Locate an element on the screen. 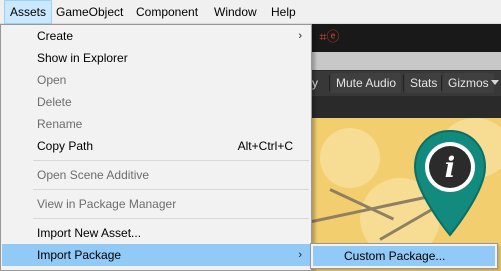 Image resolution: width=501 pixels, height=271 pixels. mute-audio-button: Mute Audio is located at coordinates (366, 83).